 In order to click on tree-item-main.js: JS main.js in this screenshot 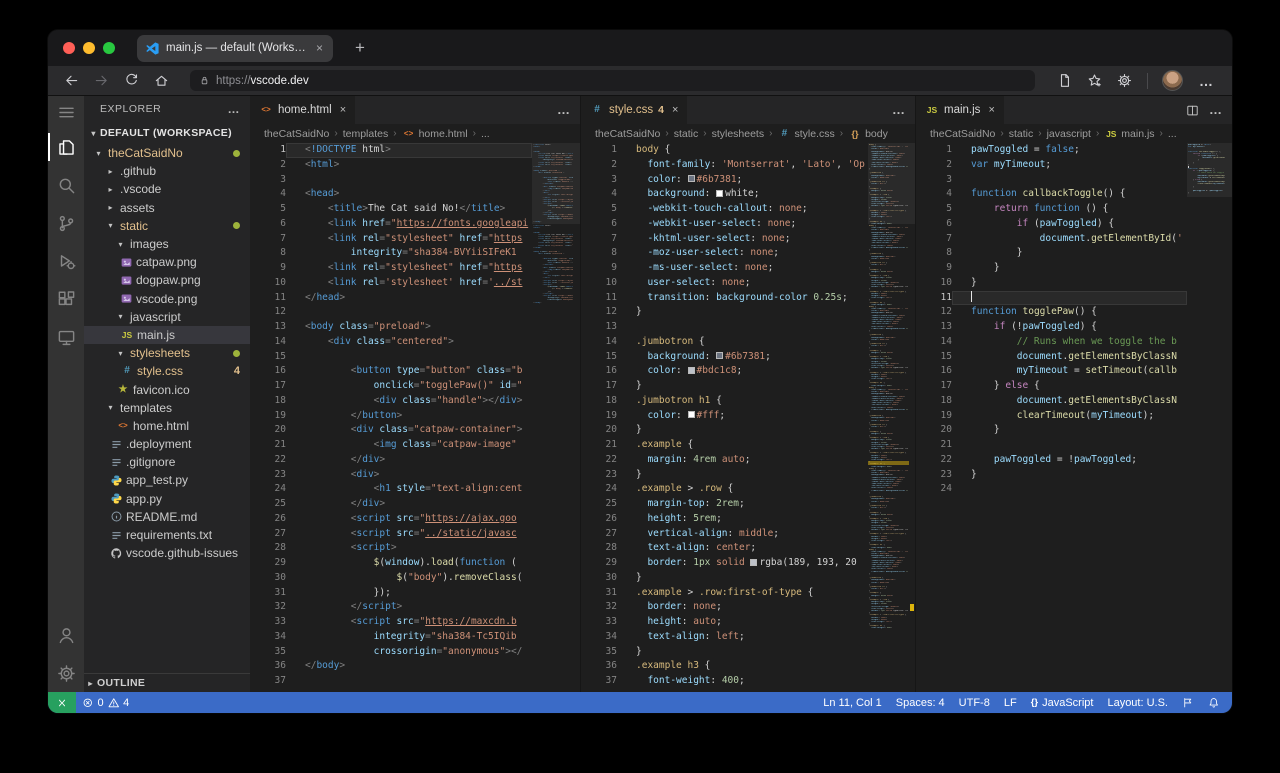, I will do `click(167, 335)`.